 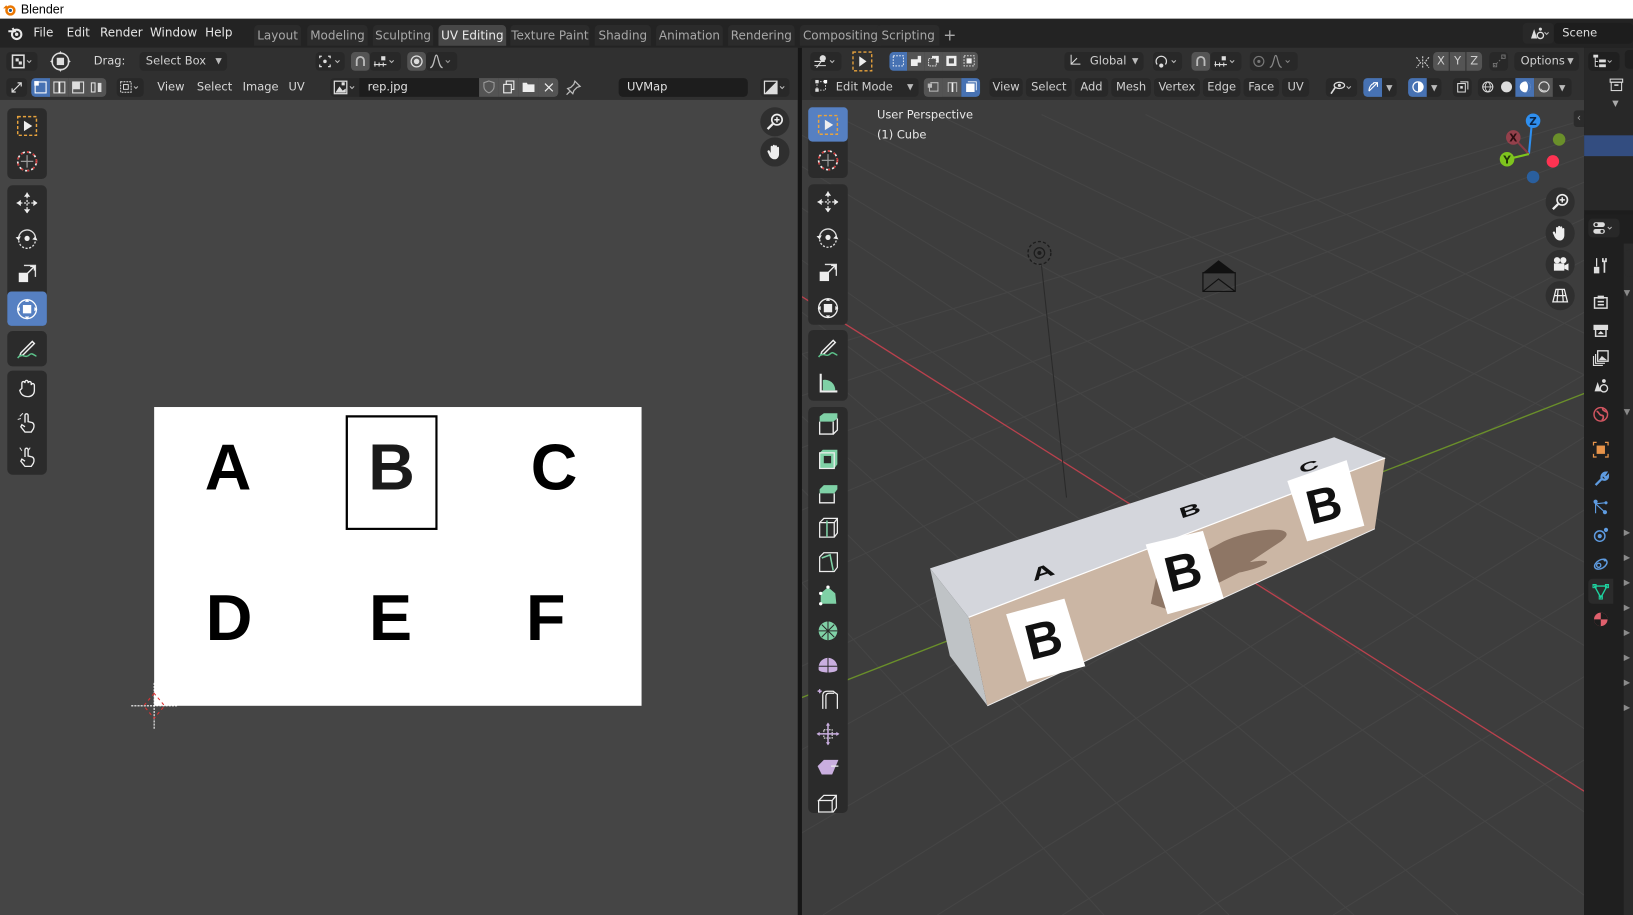 I want to click on gizmo-neg-z, so click(x=1533, y=177).